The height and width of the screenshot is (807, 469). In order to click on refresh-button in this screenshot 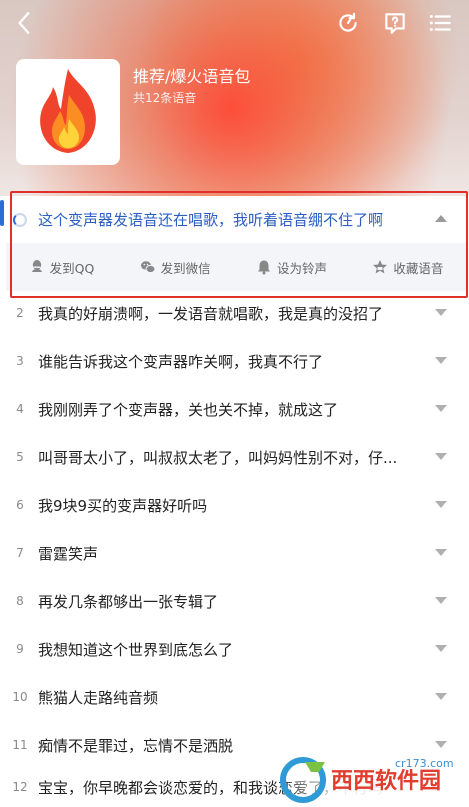, I will do `click(348, 23)`.